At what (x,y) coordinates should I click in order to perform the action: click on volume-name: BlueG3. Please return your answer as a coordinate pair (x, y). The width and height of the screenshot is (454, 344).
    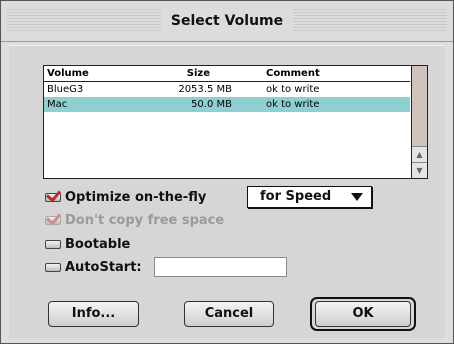
    Looking at the image, I should click on (65, 89).